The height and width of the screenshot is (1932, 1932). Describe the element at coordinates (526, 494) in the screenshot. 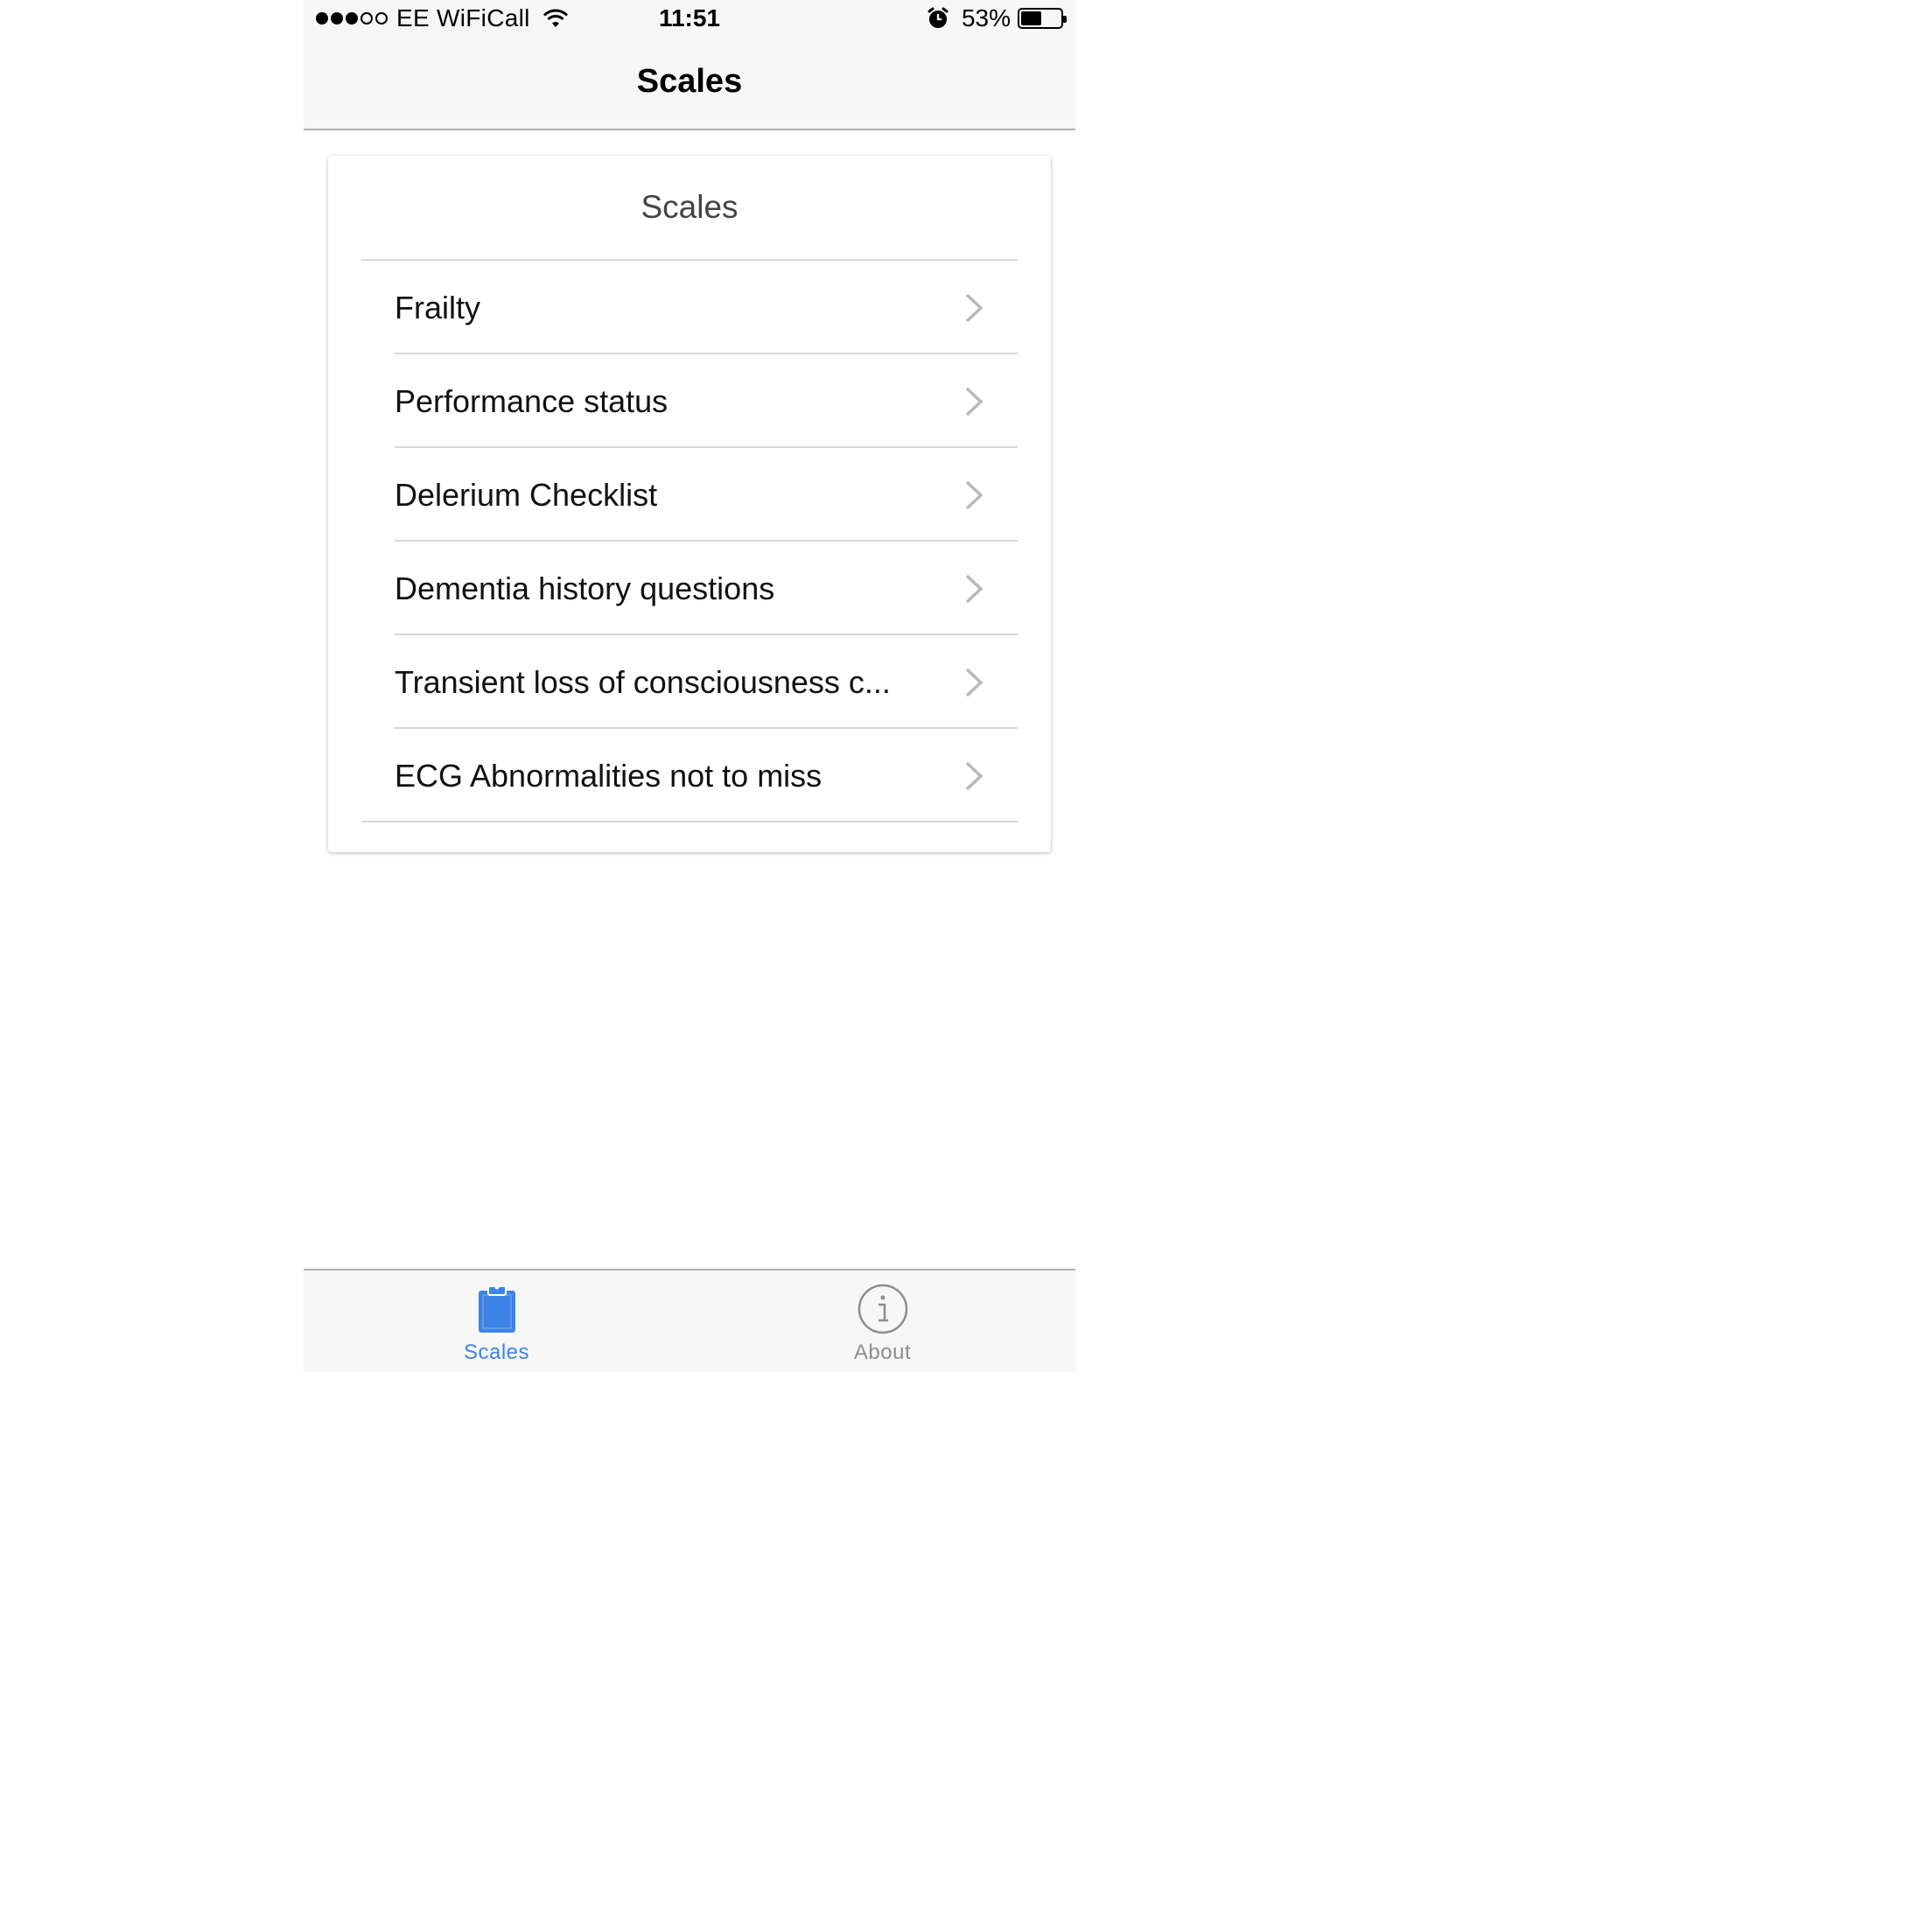

I see `list-item-label: Delerium Checklist` at that location.